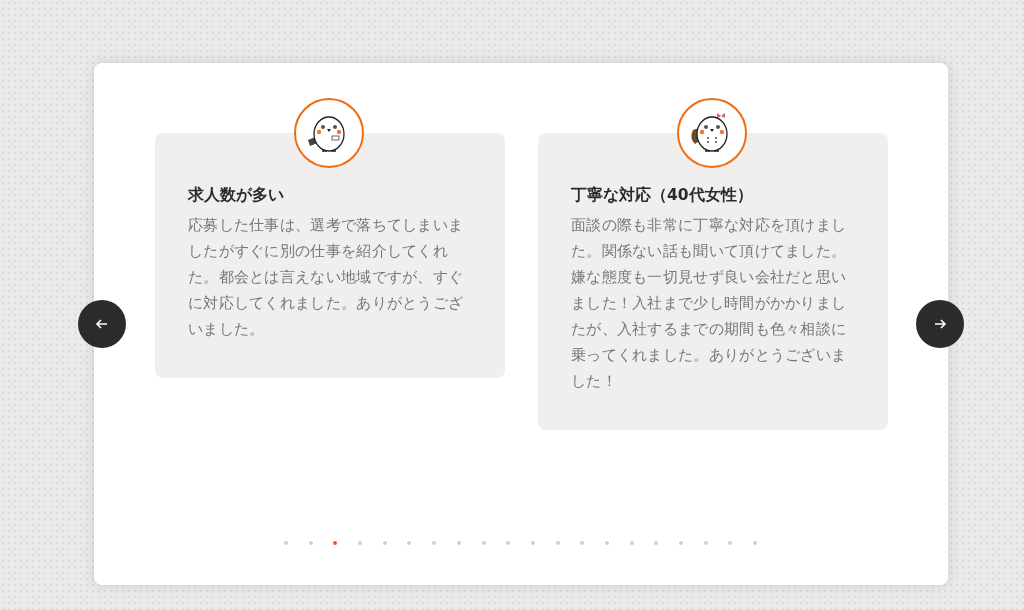 The width and height of the screenshot is (1024, 610). I want to click on card-title: 丁寧な対応（40代女性）, so click(662, 195).